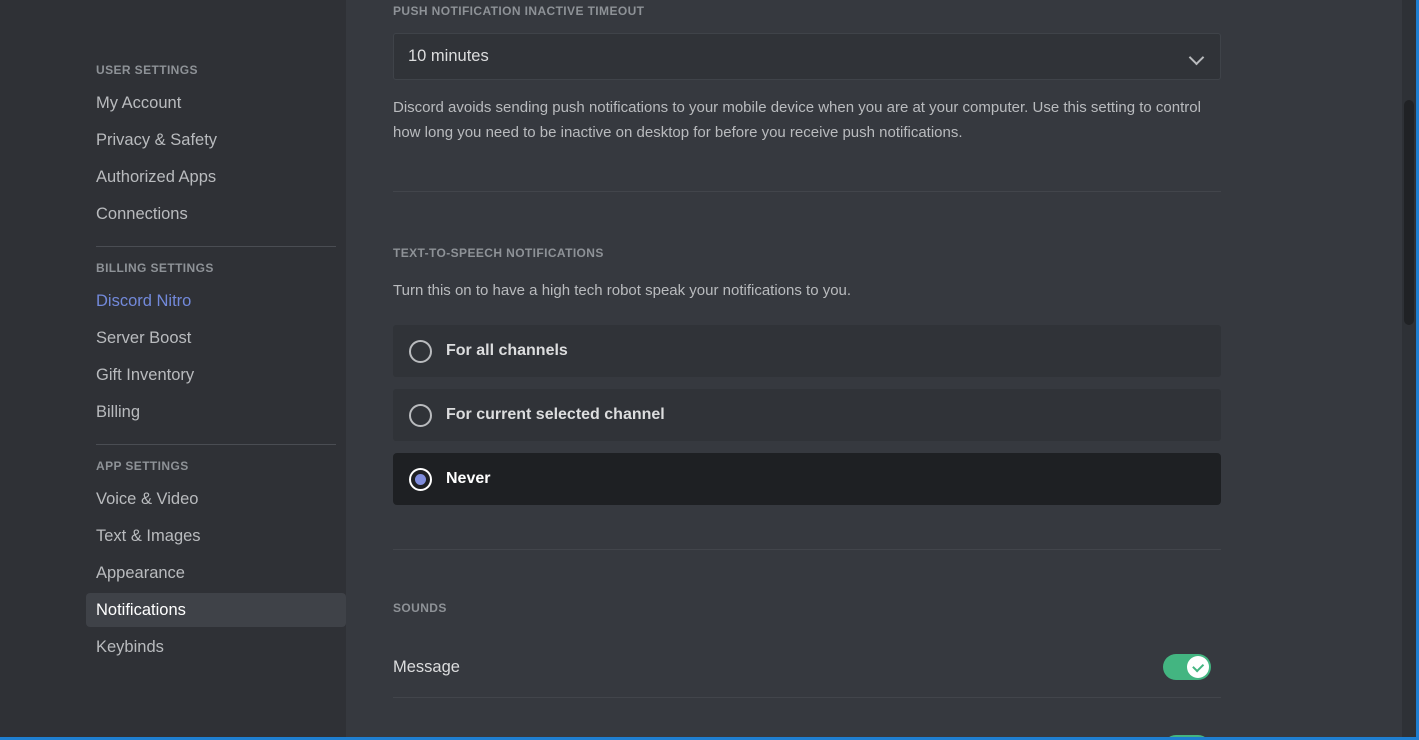 The height and width of the screenshot is (740, 1419). I want to click on sidebar-item-notifications: Notifications, so click(216, 610).